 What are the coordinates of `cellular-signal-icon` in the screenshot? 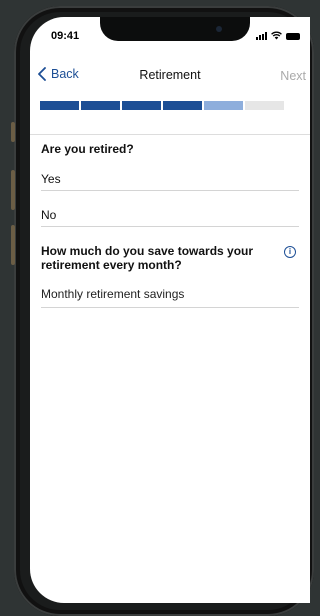 It's located at (261, 36).